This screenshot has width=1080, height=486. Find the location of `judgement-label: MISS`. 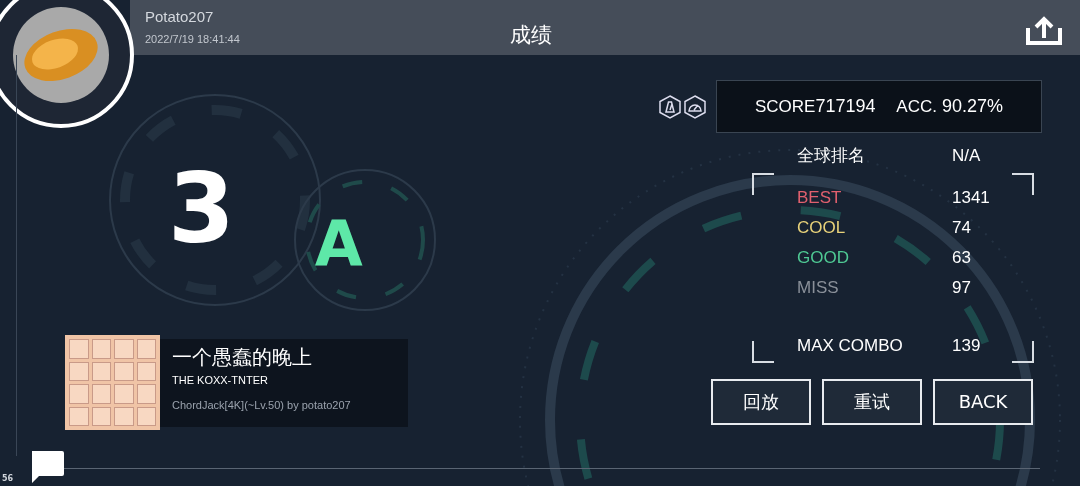

judgement-label: MISS is located at coordinates (818, 287).